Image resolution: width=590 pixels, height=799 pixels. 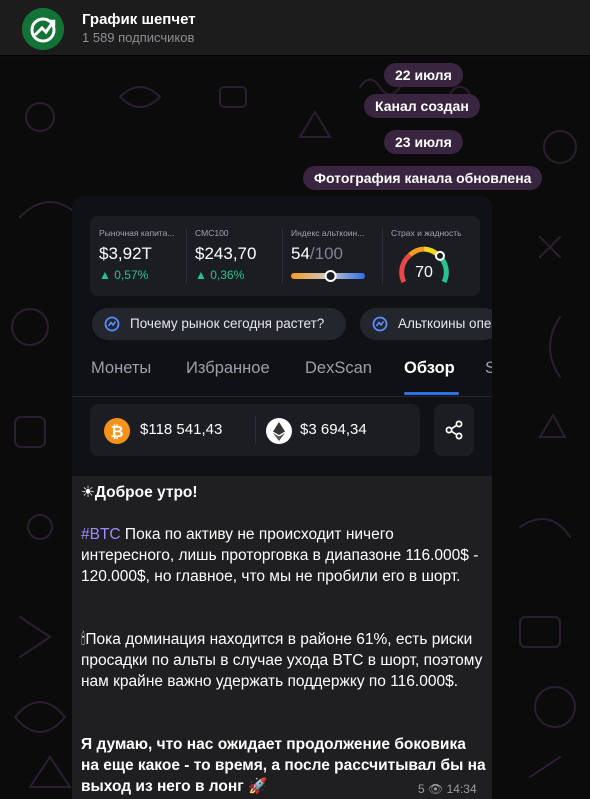 What do you see at coordinates (426, 233) in the screenshot?
I see `stat-label: Страх и жадность` at bounding box center [426, 233].